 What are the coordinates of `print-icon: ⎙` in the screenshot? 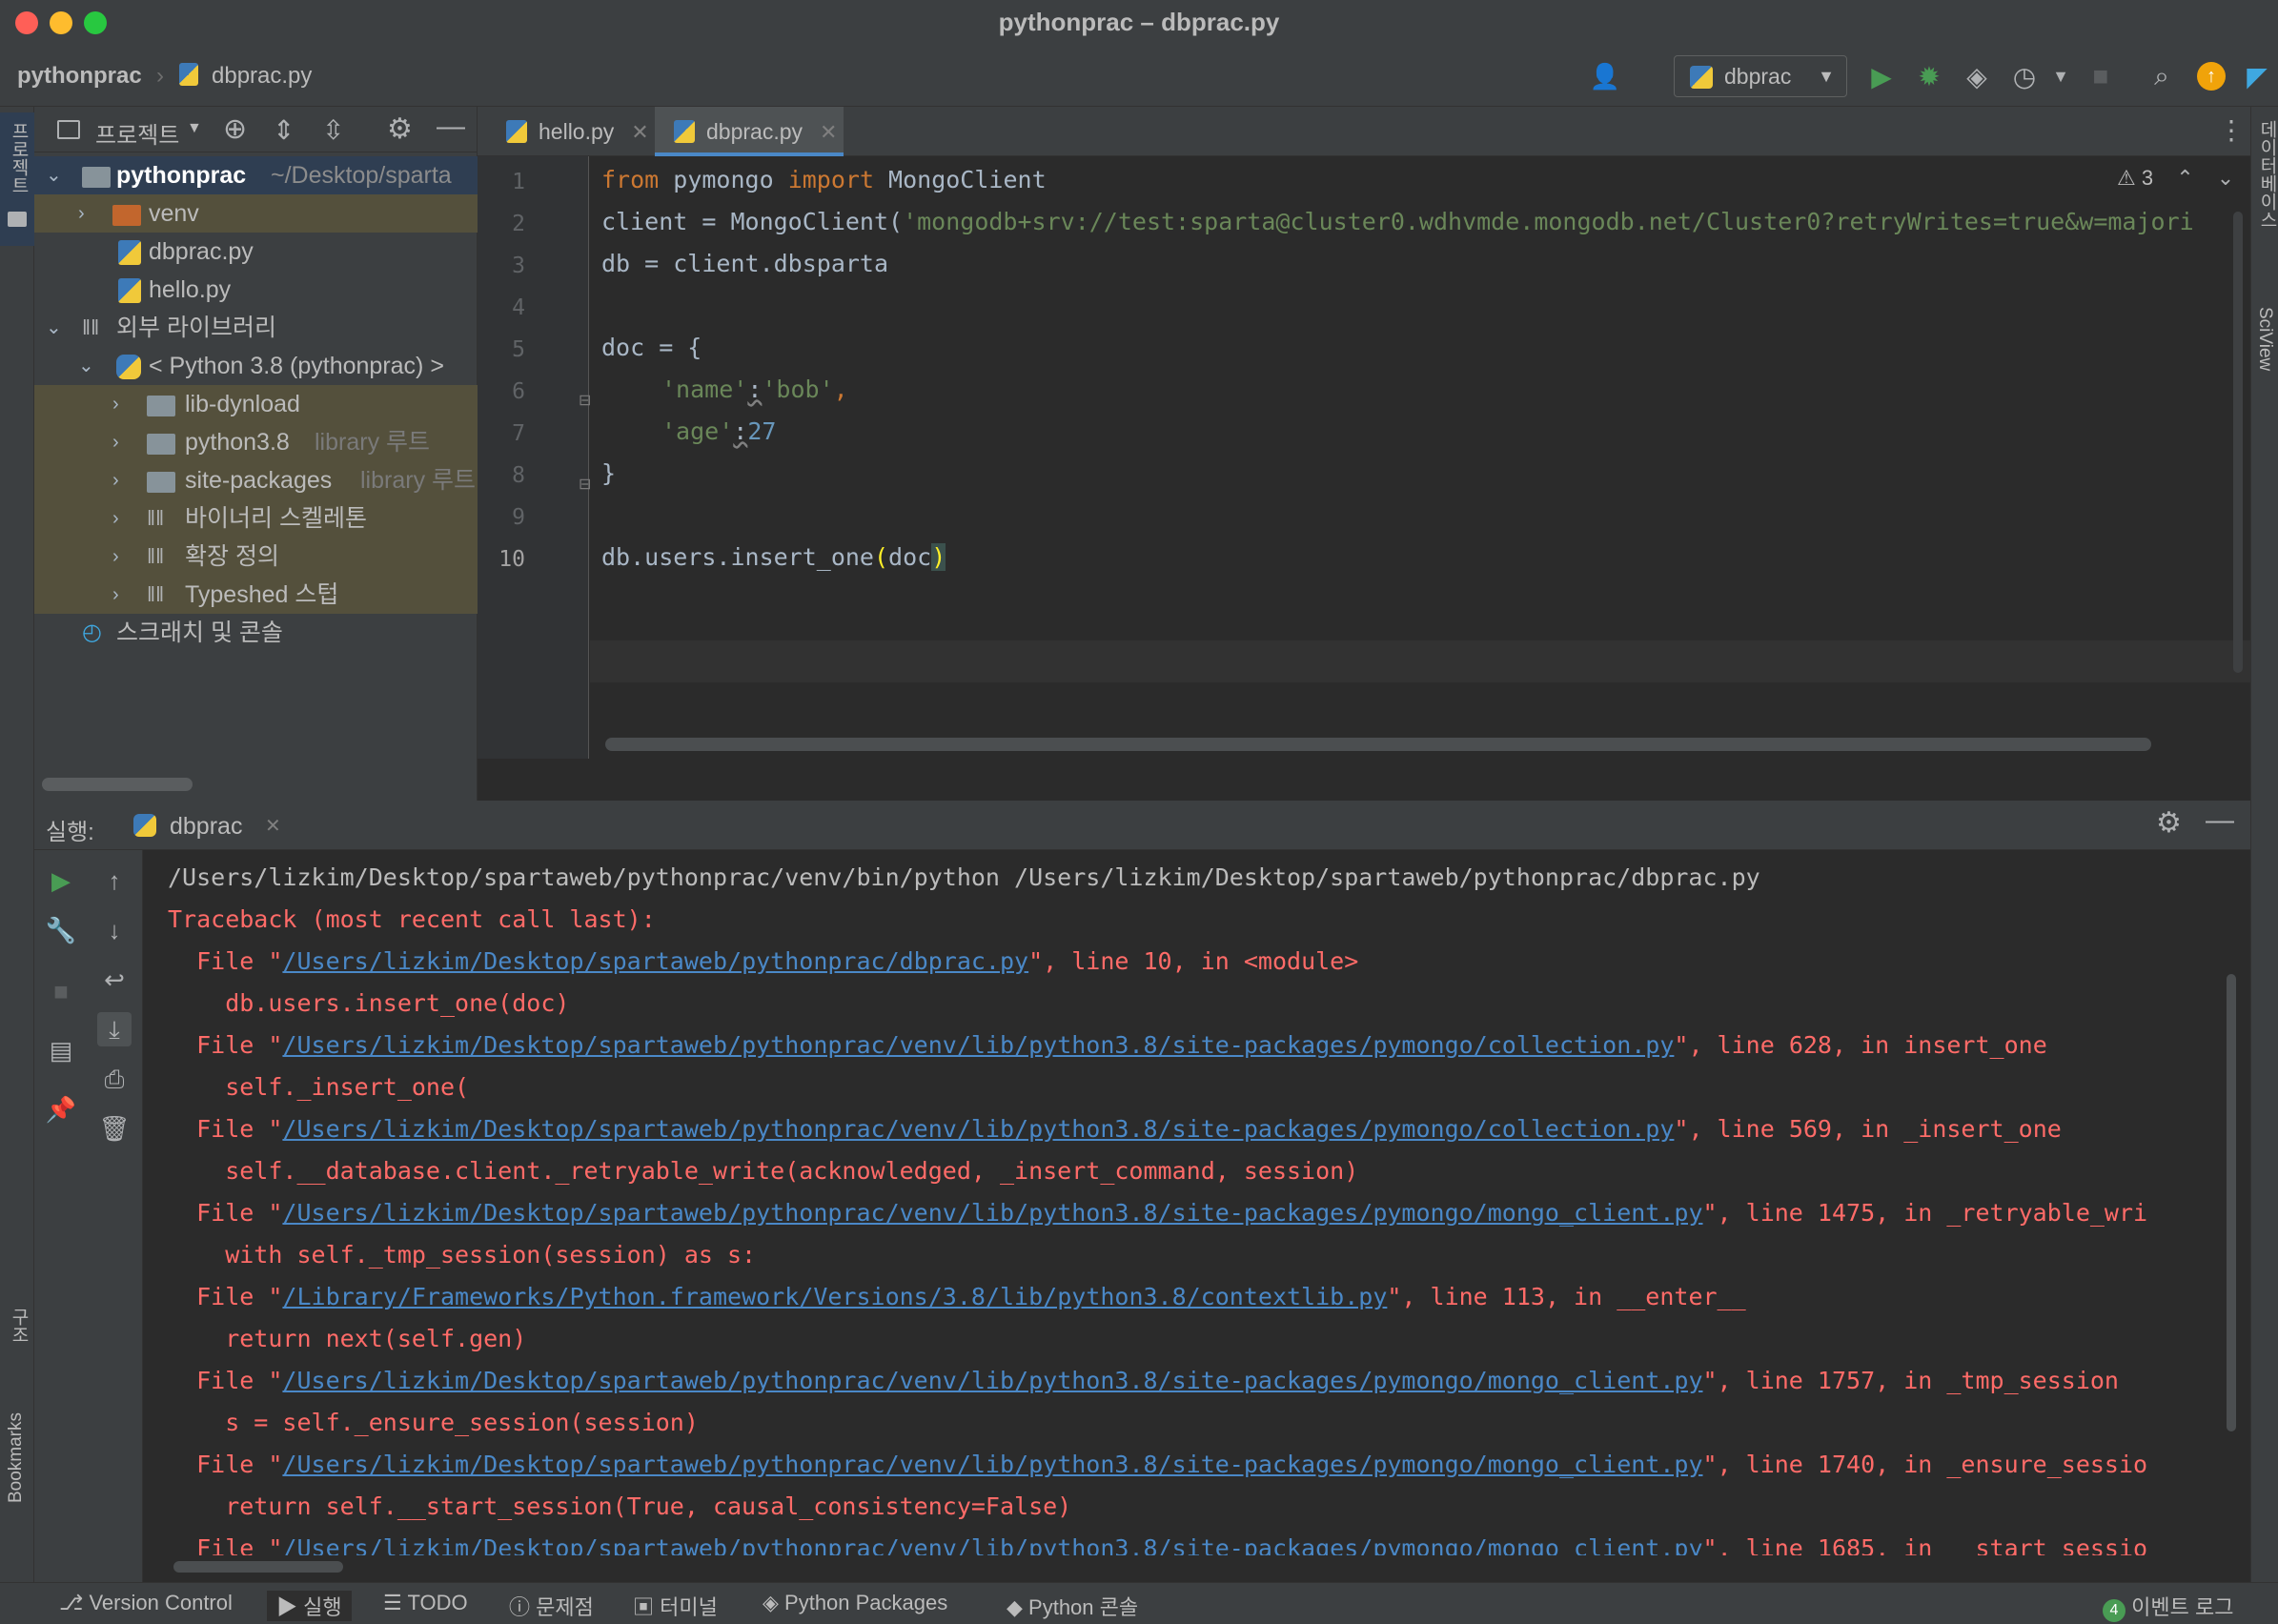 It's located at (114, 1079).